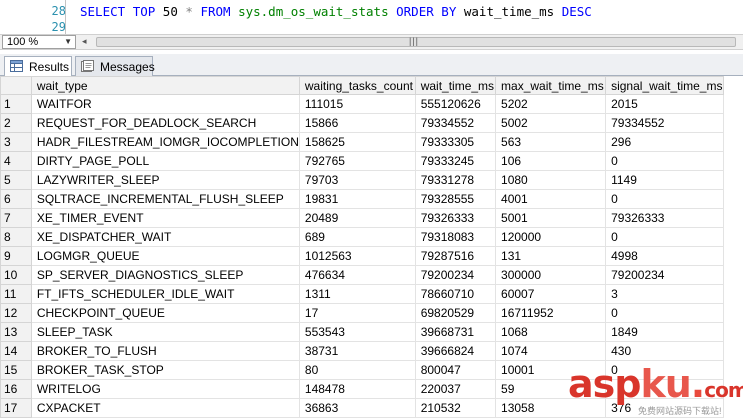 This screenshot has height=420, width=743. Describe the element at coordinates (16, 199) in the screenshot. I see `row-number: 6` at that location.